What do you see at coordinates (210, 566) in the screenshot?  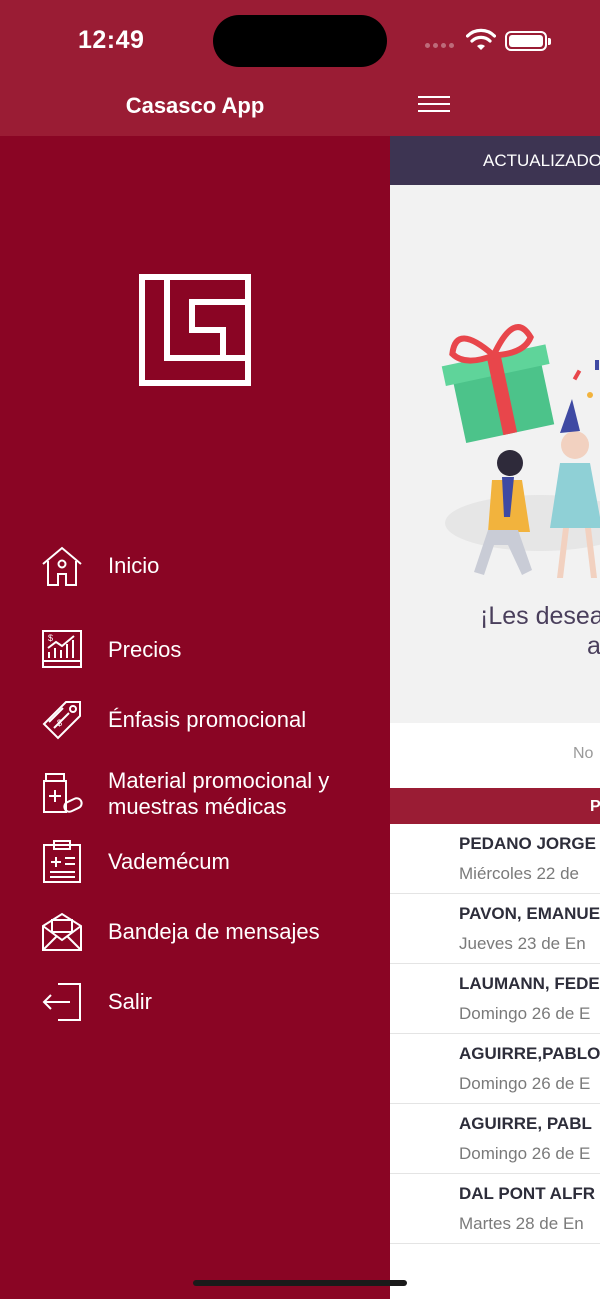 I see `drawer-item-inicio: Inicio` at bounding box center [210, 566].